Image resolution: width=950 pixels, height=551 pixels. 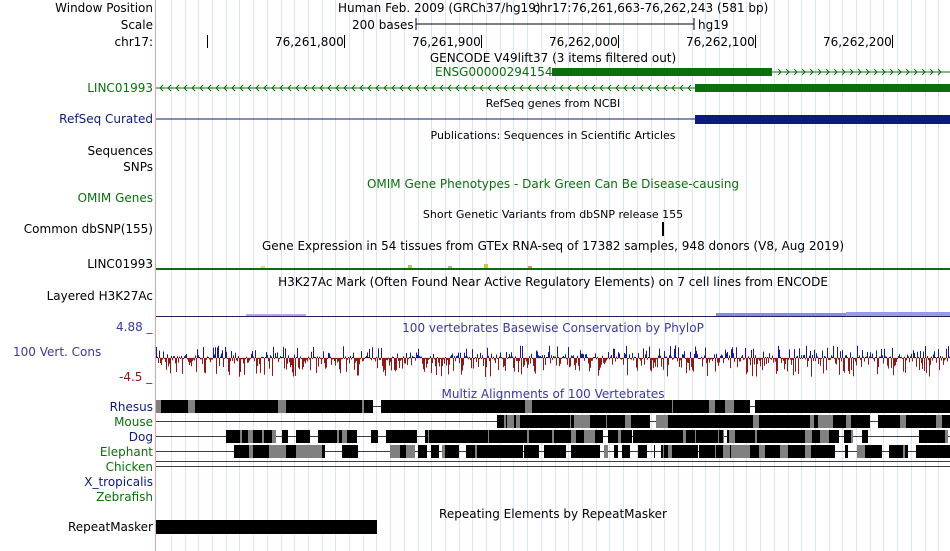 What do you see at coordinates (651, 8) in the screenshot?
I see `position-text: chr17:76,261,663-76,262,243 (581 bp)` at bounding box center [651, 8].